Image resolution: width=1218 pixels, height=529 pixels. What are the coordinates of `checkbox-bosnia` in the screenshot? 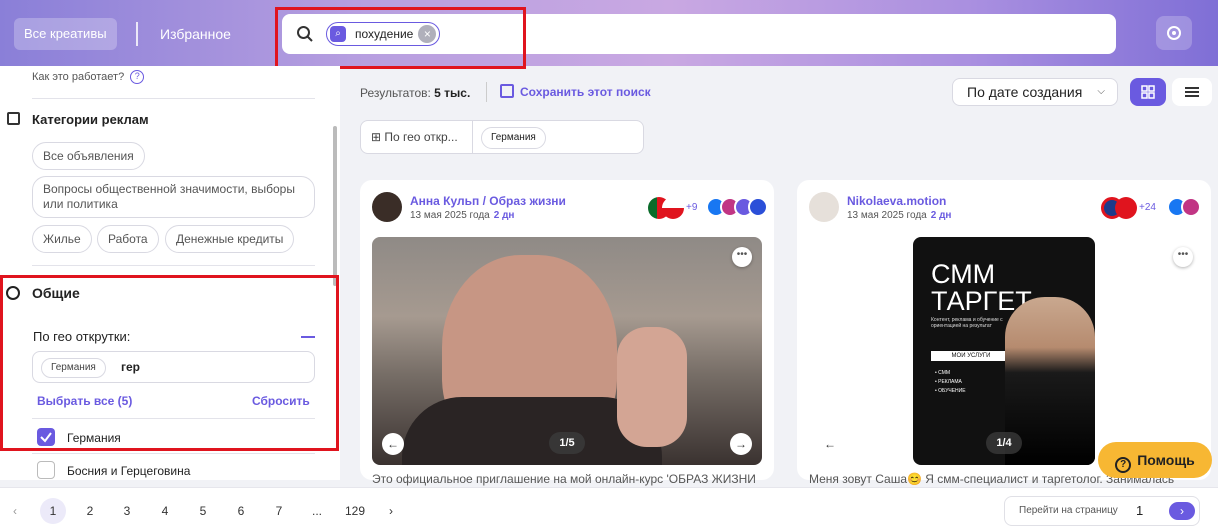 It's located at (46, 470).